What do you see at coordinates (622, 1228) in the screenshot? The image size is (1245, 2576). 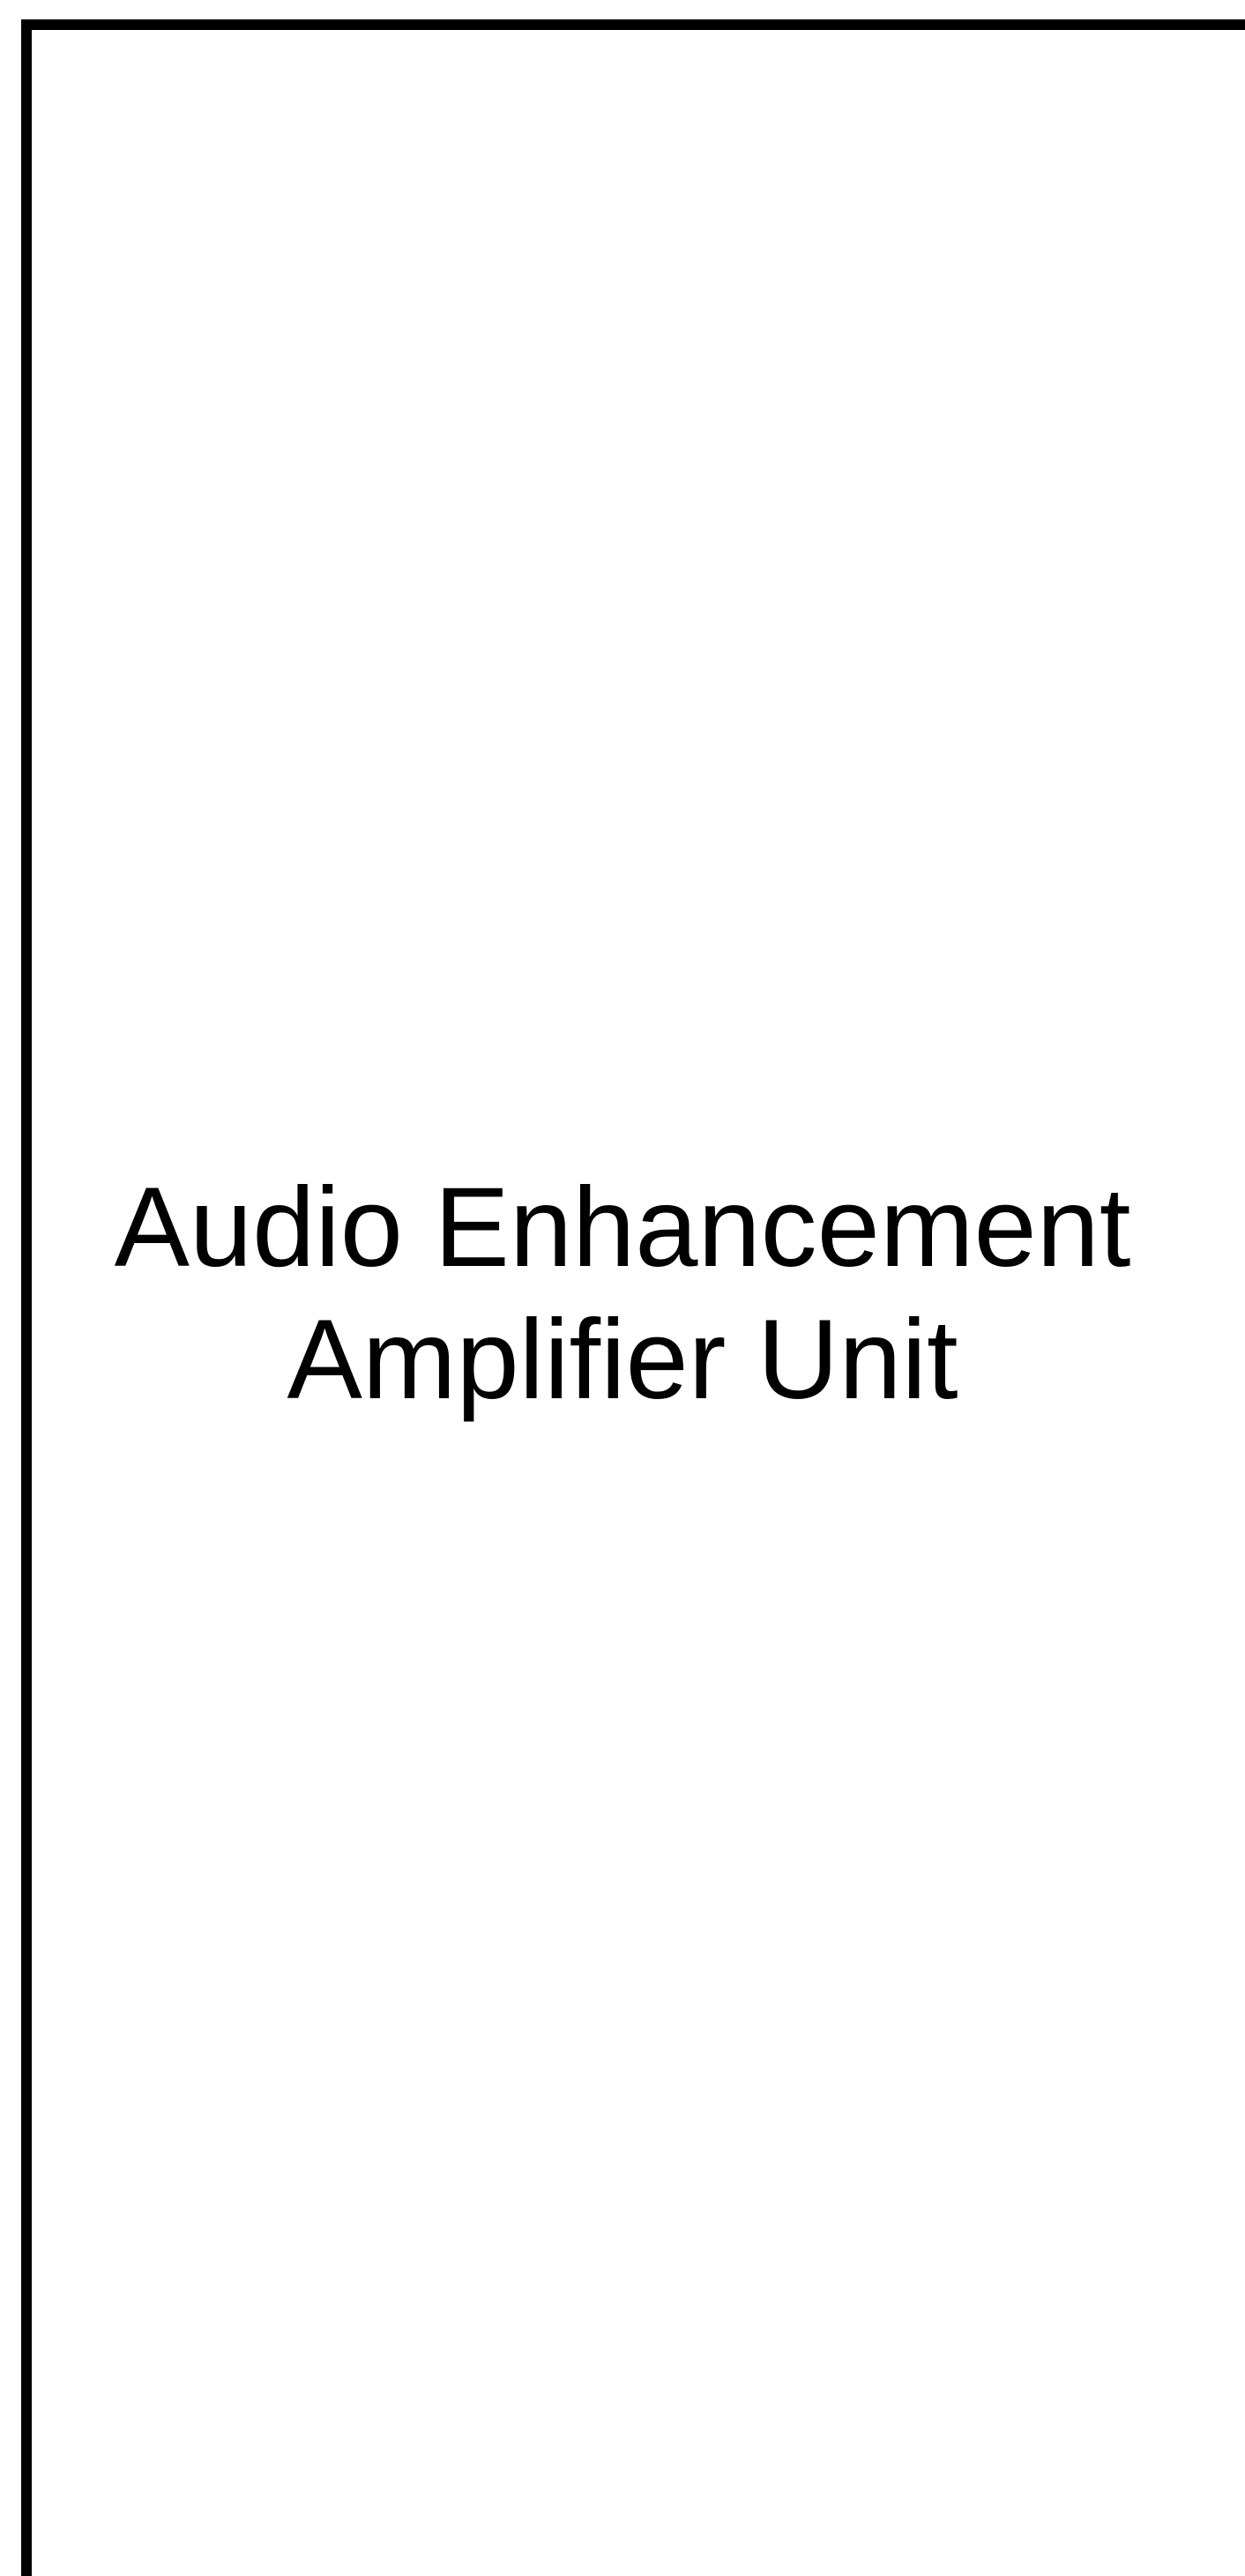 I see `block-label-line-1: Audio Enhancement` at bounding box center [622, 1228].